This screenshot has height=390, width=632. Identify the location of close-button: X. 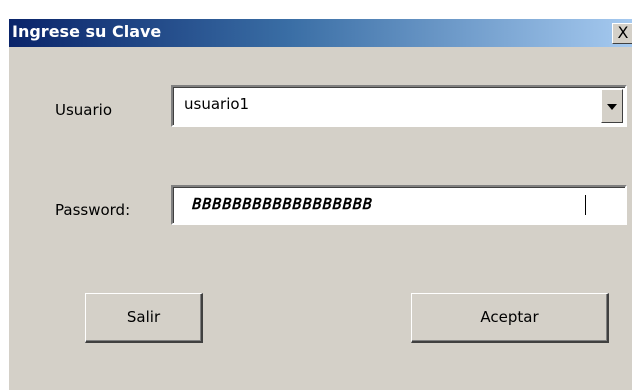
(622, 33).